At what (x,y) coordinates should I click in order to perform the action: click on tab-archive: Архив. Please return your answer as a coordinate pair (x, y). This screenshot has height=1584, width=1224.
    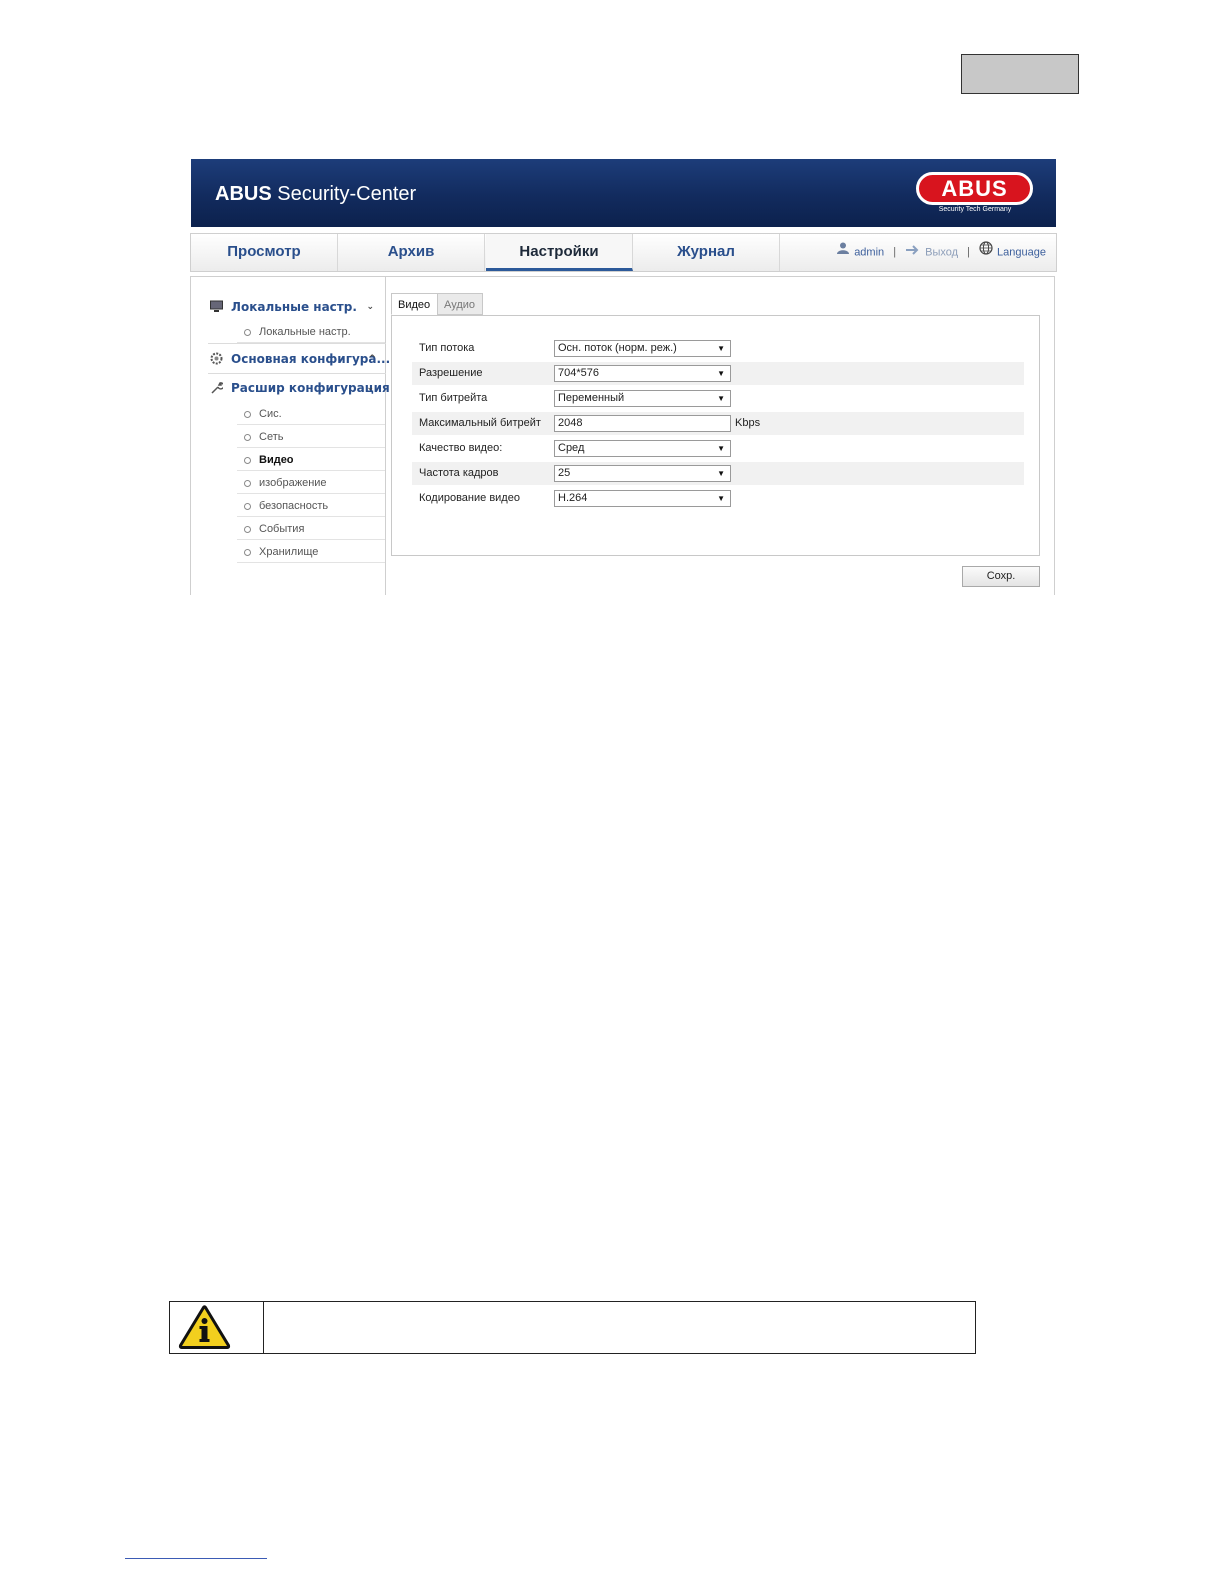
    Looking at the image, I should click on (411, 252).